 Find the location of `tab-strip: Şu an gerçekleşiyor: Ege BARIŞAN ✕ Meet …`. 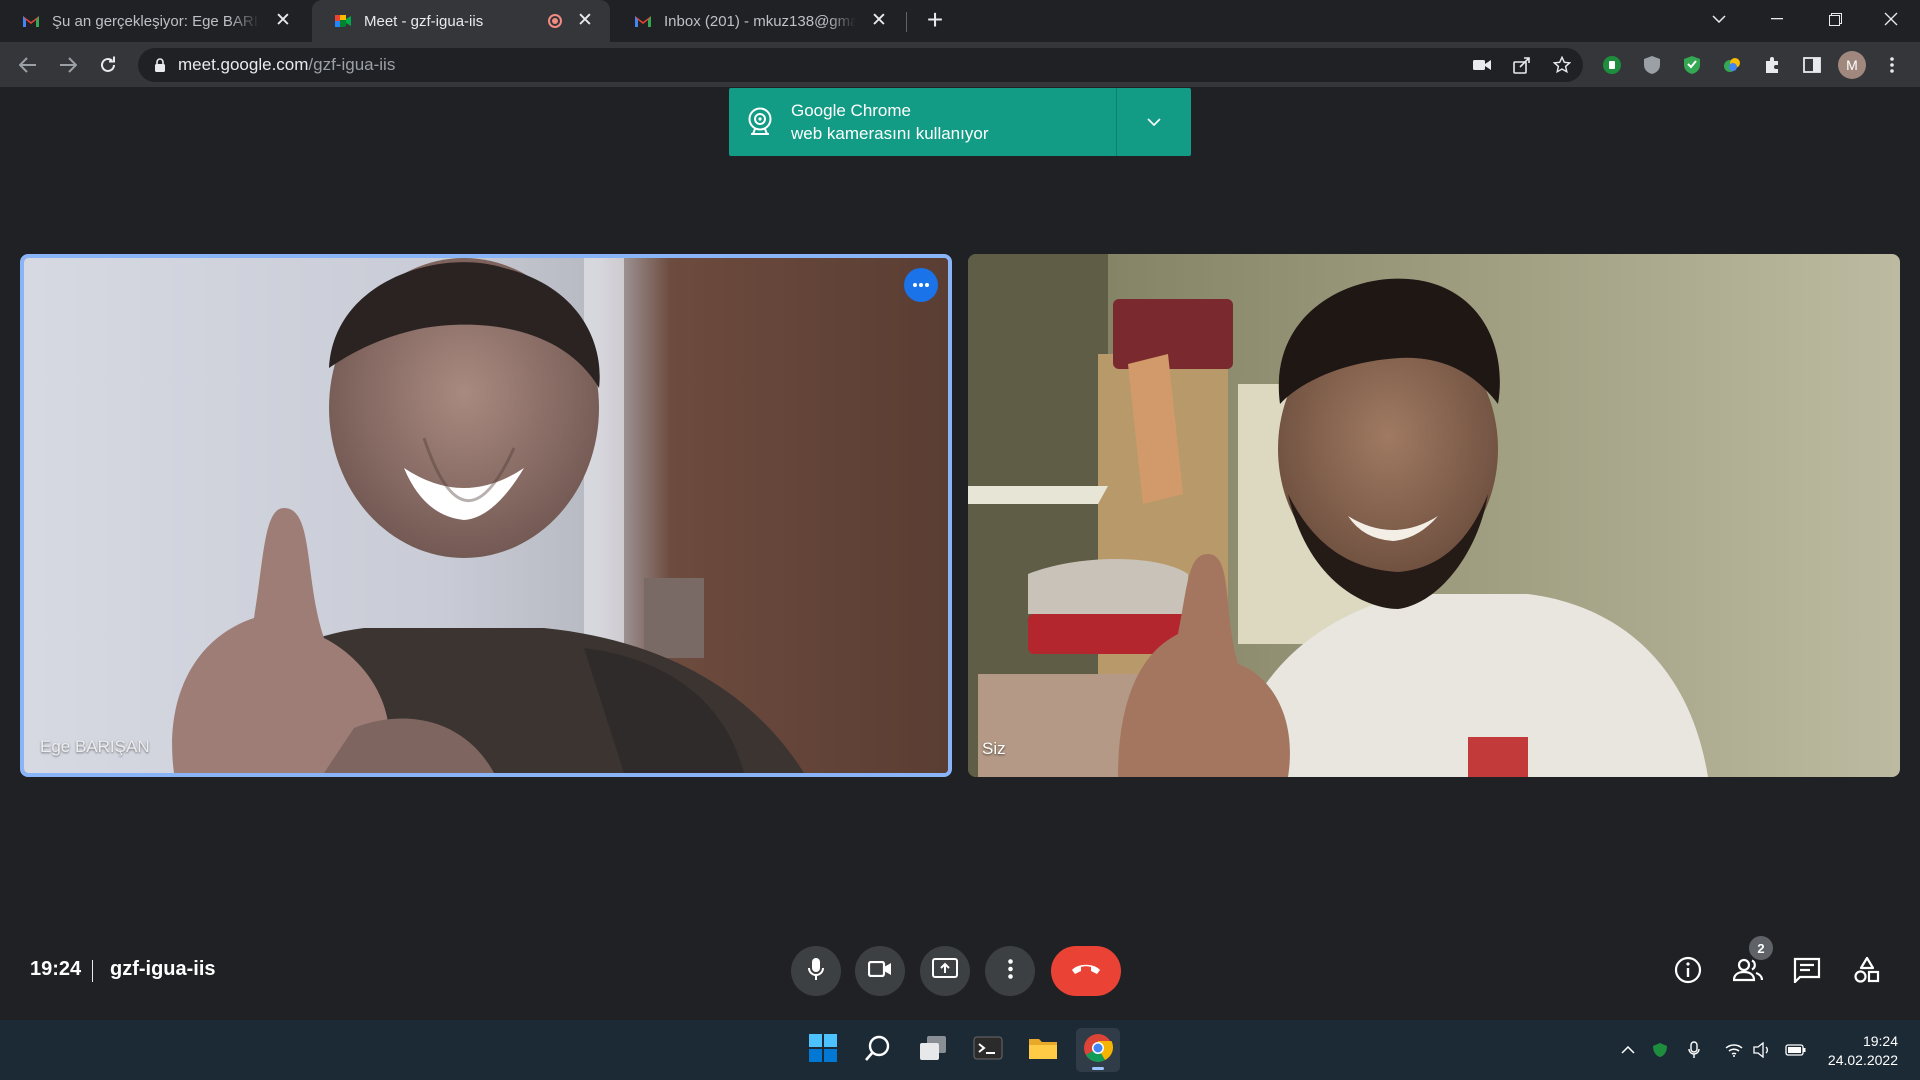

tab-strip: Şu an gerçekleşiyor: Ege BARIŞAN ✕ Meet … is located at coordinates (960, 21).